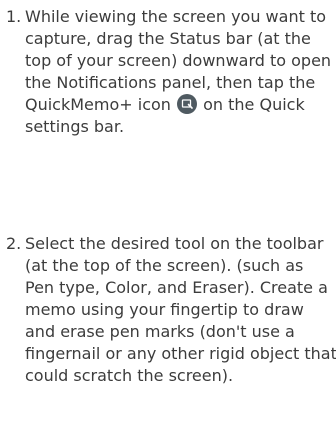  I want to click on quickmemo-icon, so click(187, 104).